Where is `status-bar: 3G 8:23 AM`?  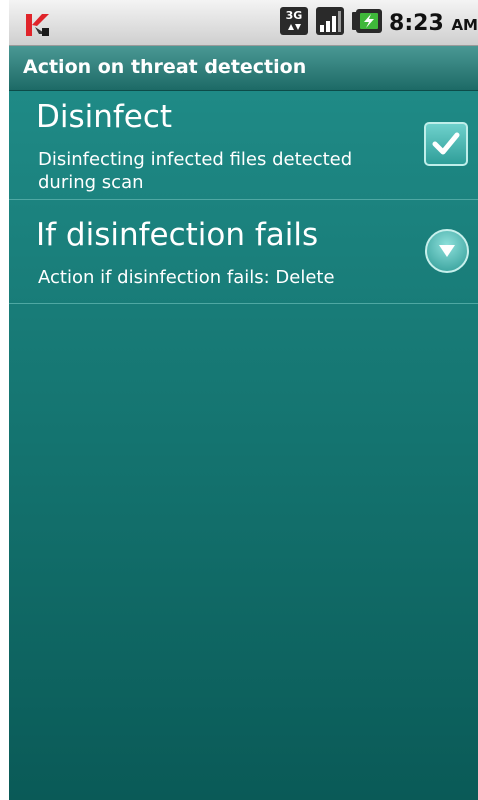 status-bar: 3G 8:23 AM is located at coordinates (243, 23).